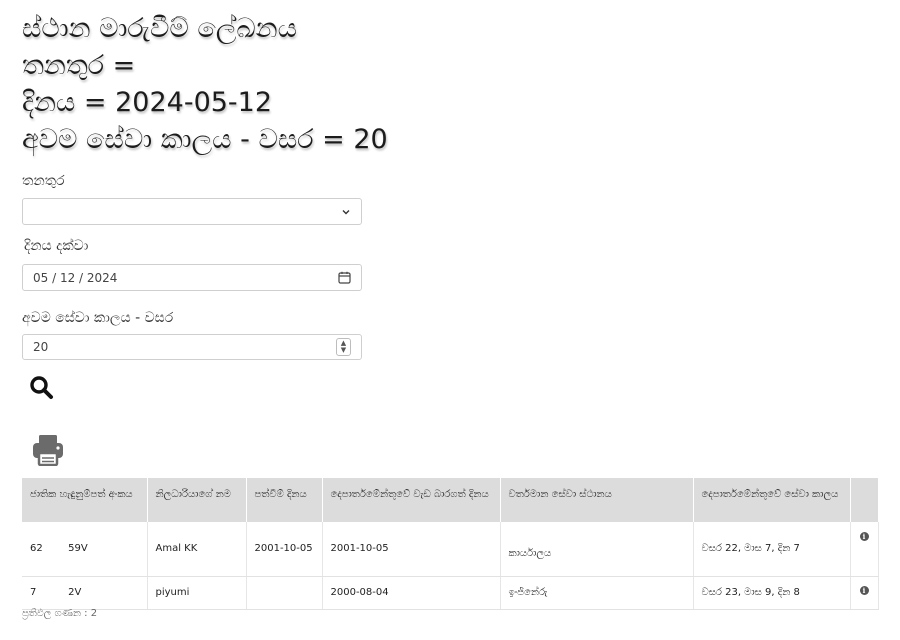 The height and width of the screenshot is (640, 900). I want to click on date-value: 05 / 12 / 2024, so click(75, 277).